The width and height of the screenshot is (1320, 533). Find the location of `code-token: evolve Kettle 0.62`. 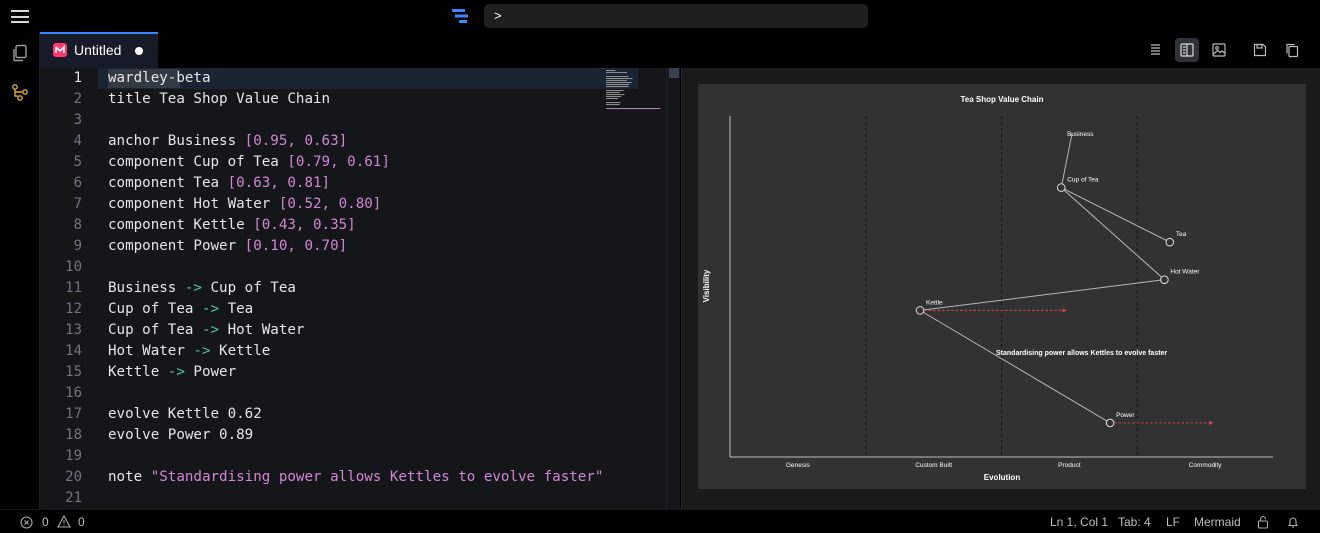

code-token: evolve Kettle 0.62 is located at coordinates (185, 414).